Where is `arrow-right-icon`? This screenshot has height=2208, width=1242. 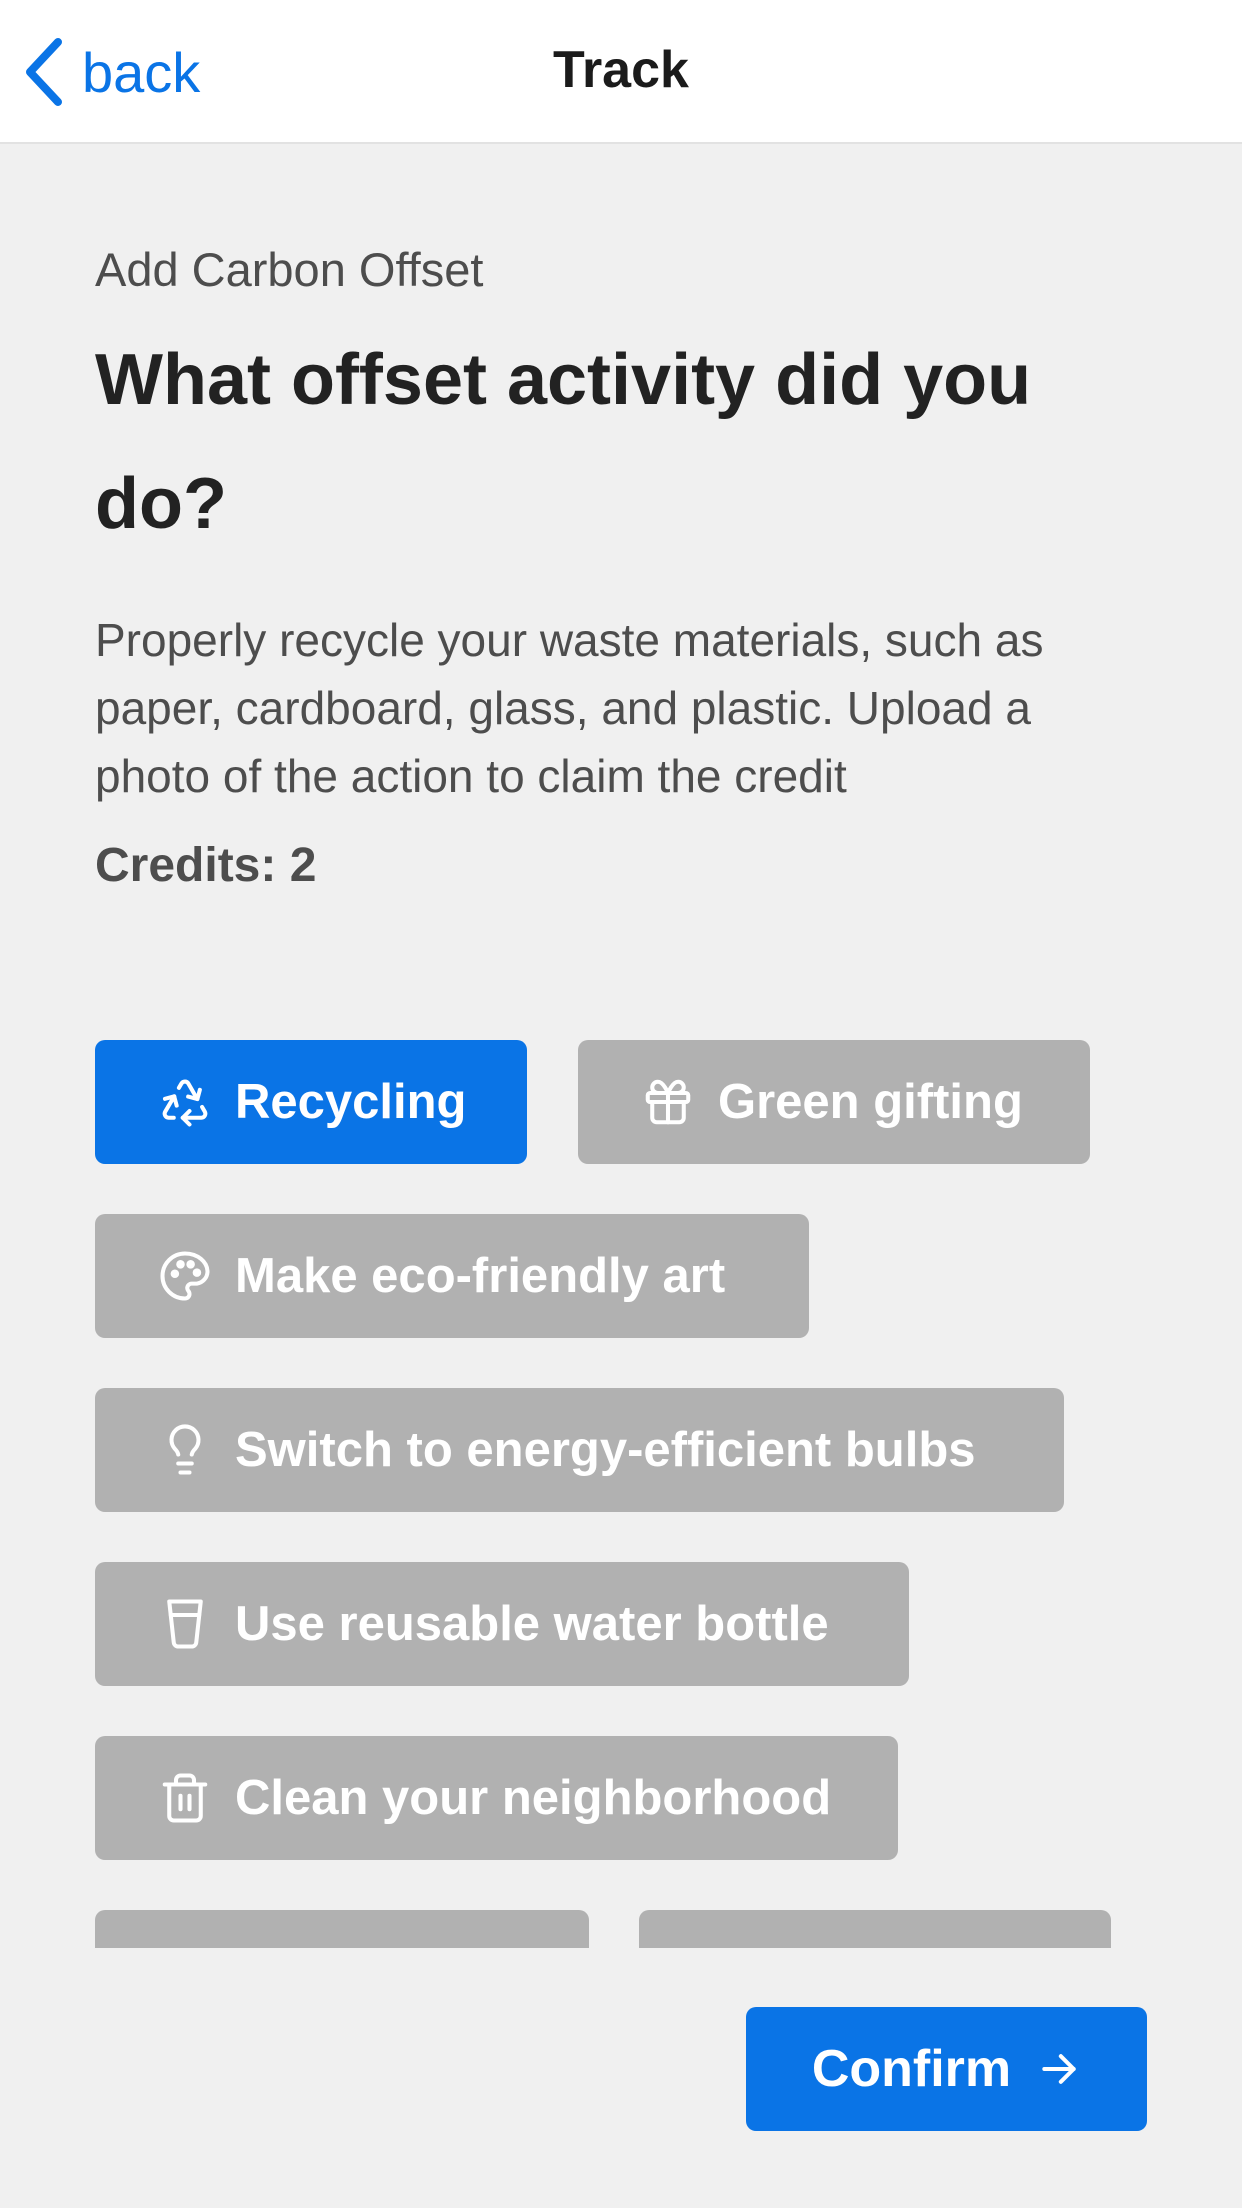 arrow-right-icon is located at coordinates (1059, 2069).